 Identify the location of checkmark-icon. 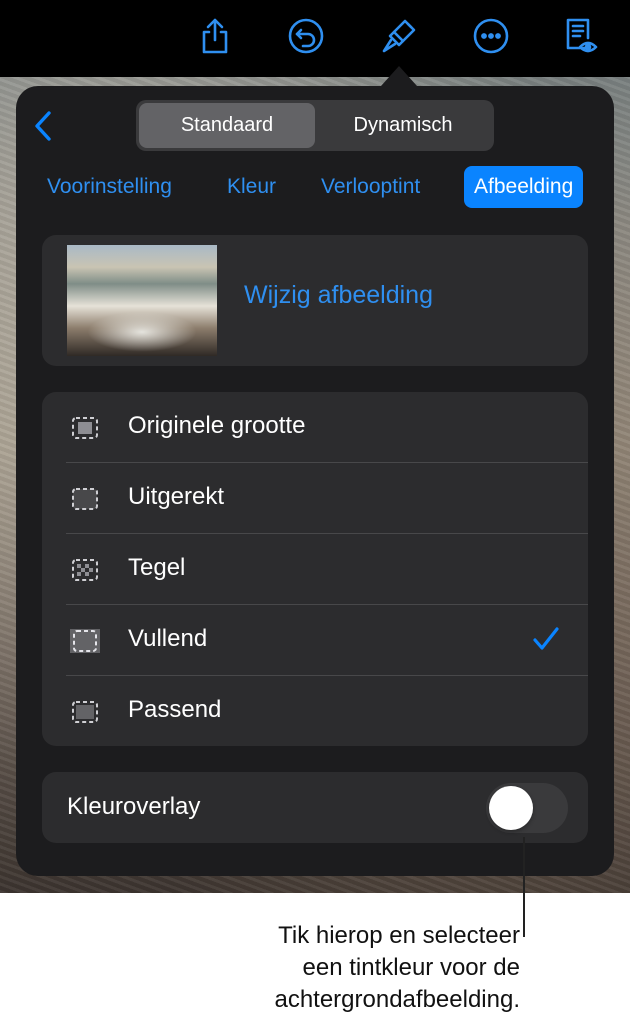
(546, 638).